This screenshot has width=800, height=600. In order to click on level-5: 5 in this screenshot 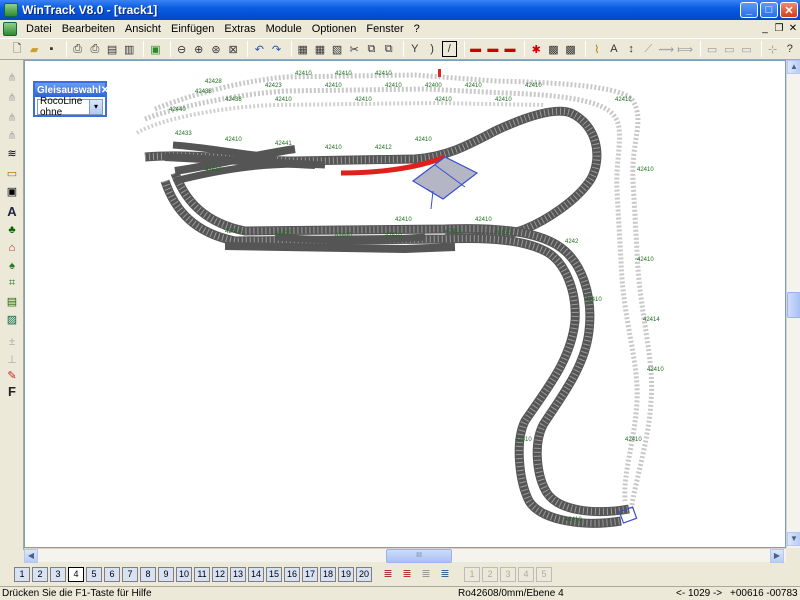, I will do `click(94, 574)`.